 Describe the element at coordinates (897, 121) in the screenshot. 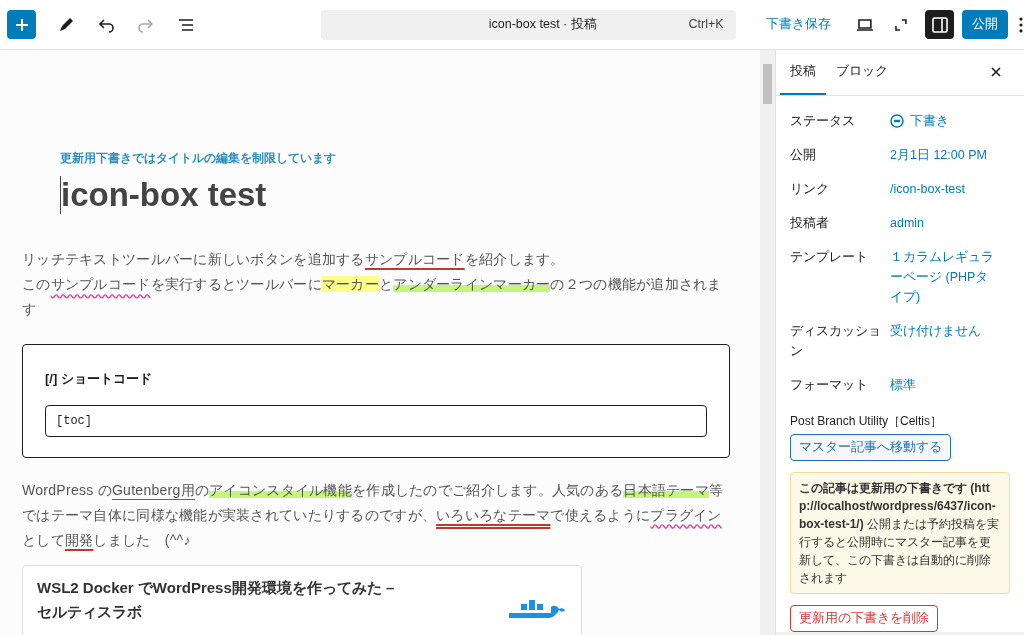

I see `status-icon` at that location.